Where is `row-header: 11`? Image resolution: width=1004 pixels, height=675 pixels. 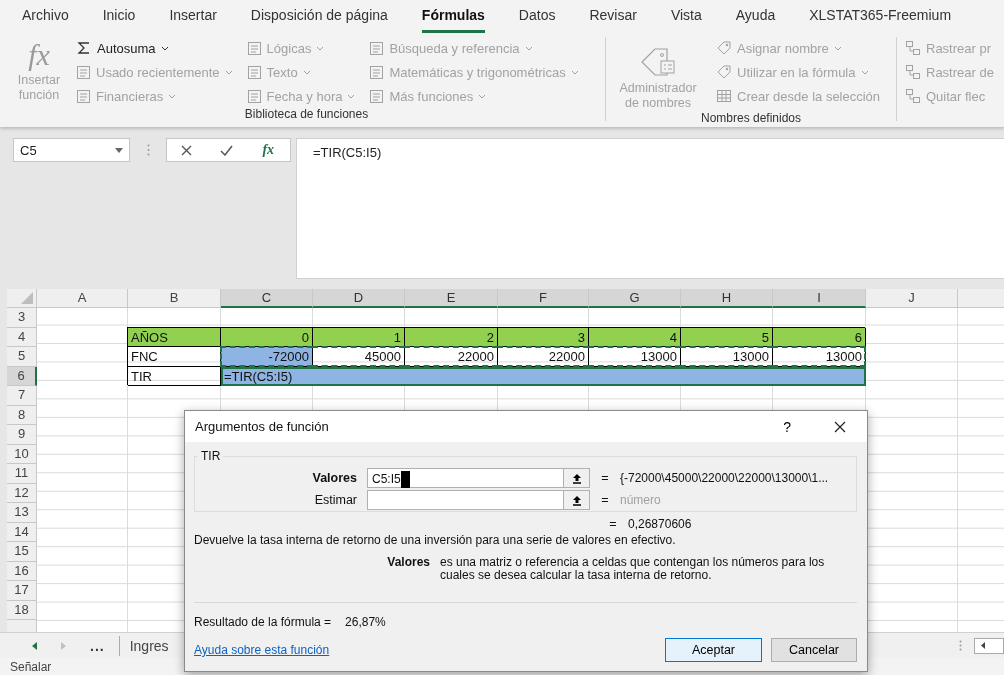 row-header: 11 is located at coordinates (22, 474).